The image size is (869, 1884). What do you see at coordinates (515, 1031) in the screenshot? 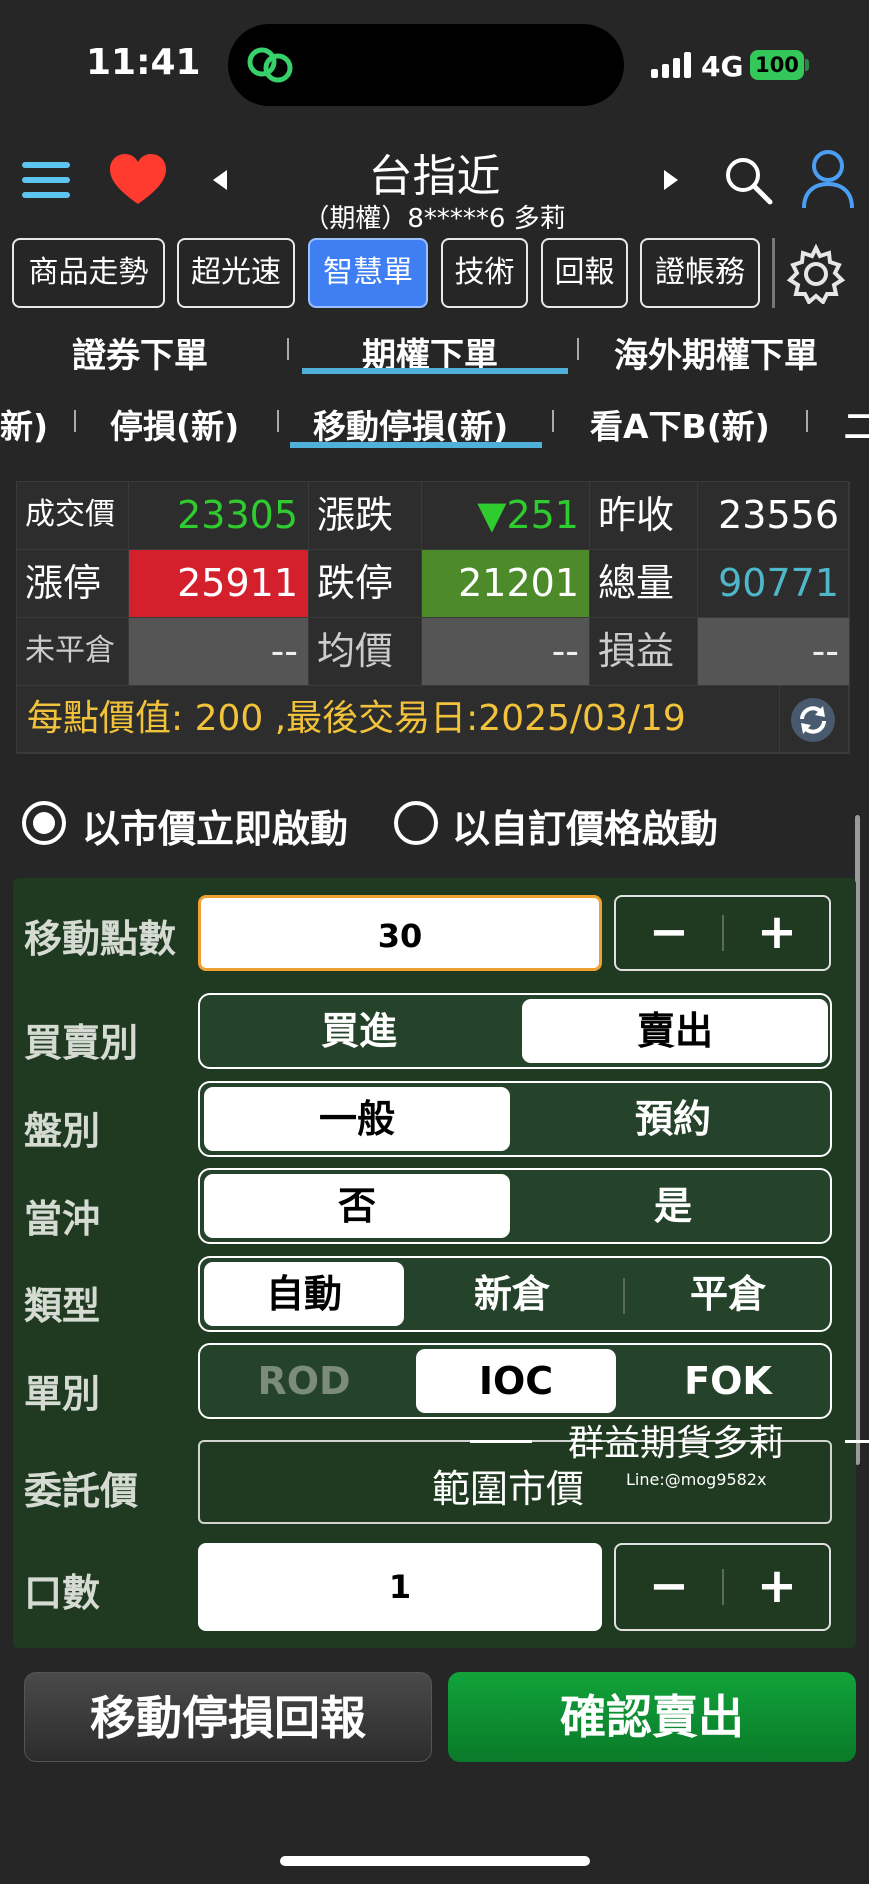
I see `side-toggle: 買進 賣出` at bounding box center [515, 1031].